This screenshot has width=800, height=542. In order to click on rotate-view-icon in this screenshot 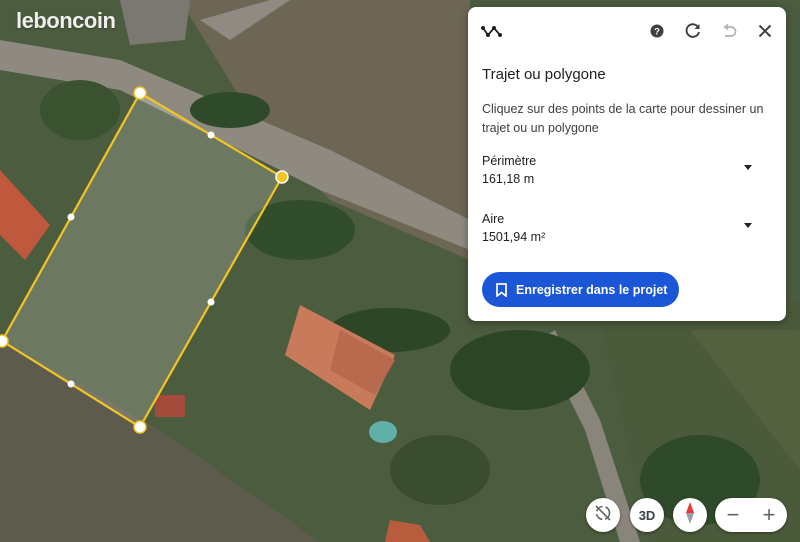, I will do `click(603, 515)`.